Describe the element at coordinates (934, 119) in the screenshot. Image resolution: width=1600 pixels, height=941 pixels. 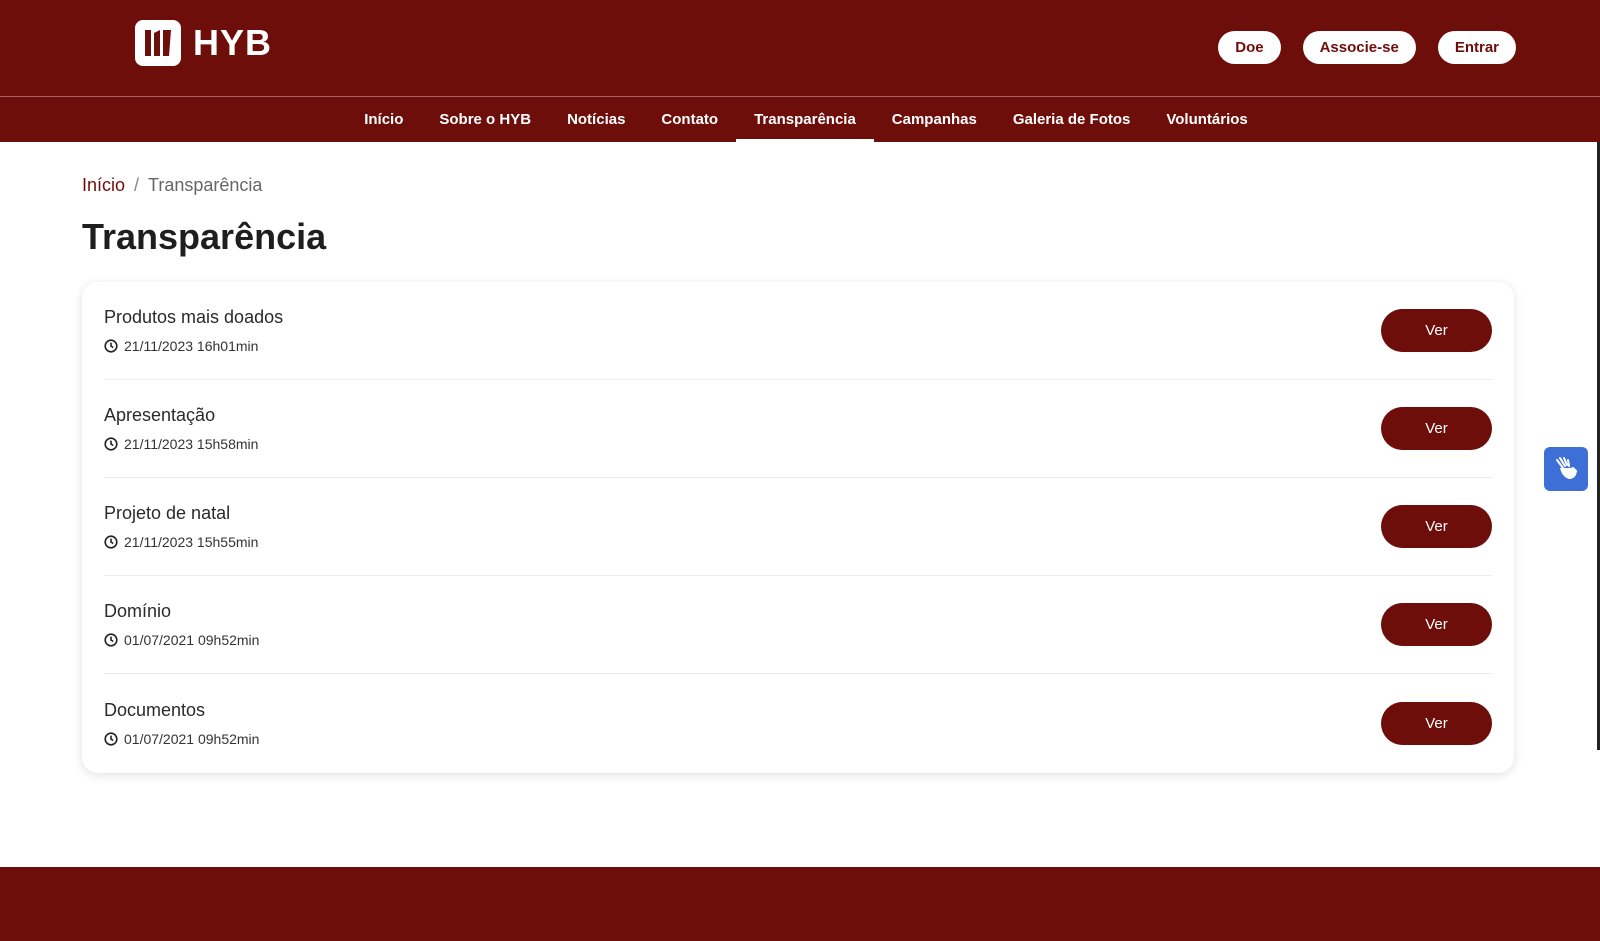
I see `nav-item-campanhas: Campanhas` at that location.